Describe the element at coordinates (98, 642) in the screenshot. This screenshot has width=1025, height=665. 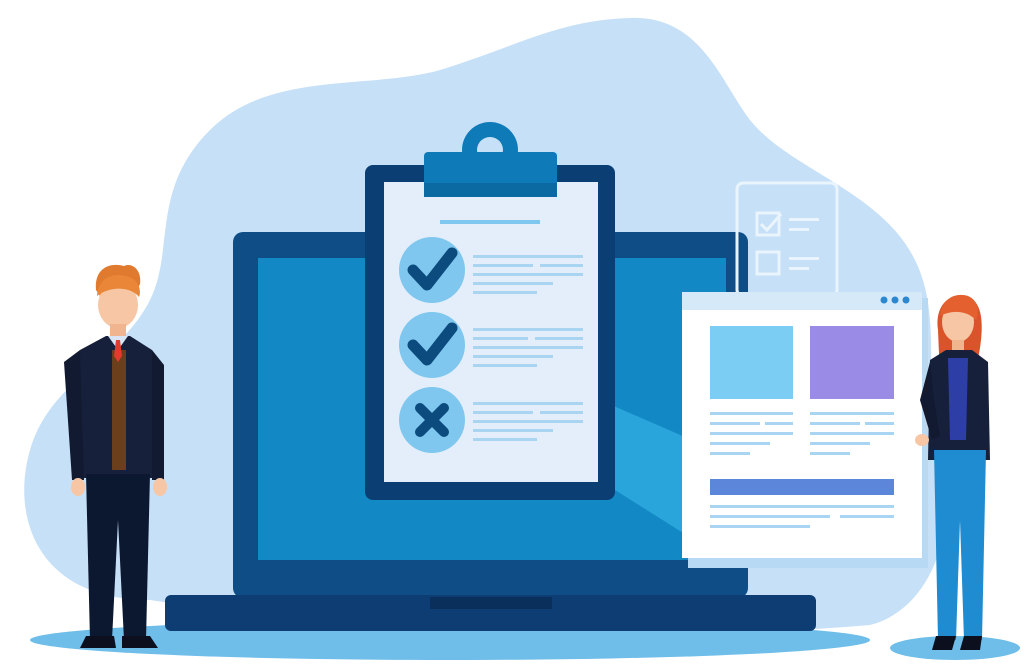
I see `man-shoe-left` at that location.